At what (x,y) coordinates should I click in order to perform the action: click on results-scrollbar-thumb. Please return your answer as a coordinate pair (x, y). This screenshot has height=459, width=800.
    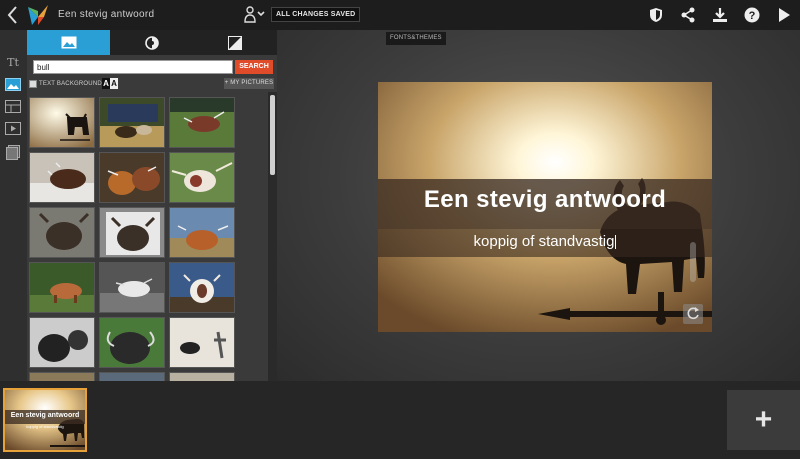
    Looking at the image, I should click on (272, 135).